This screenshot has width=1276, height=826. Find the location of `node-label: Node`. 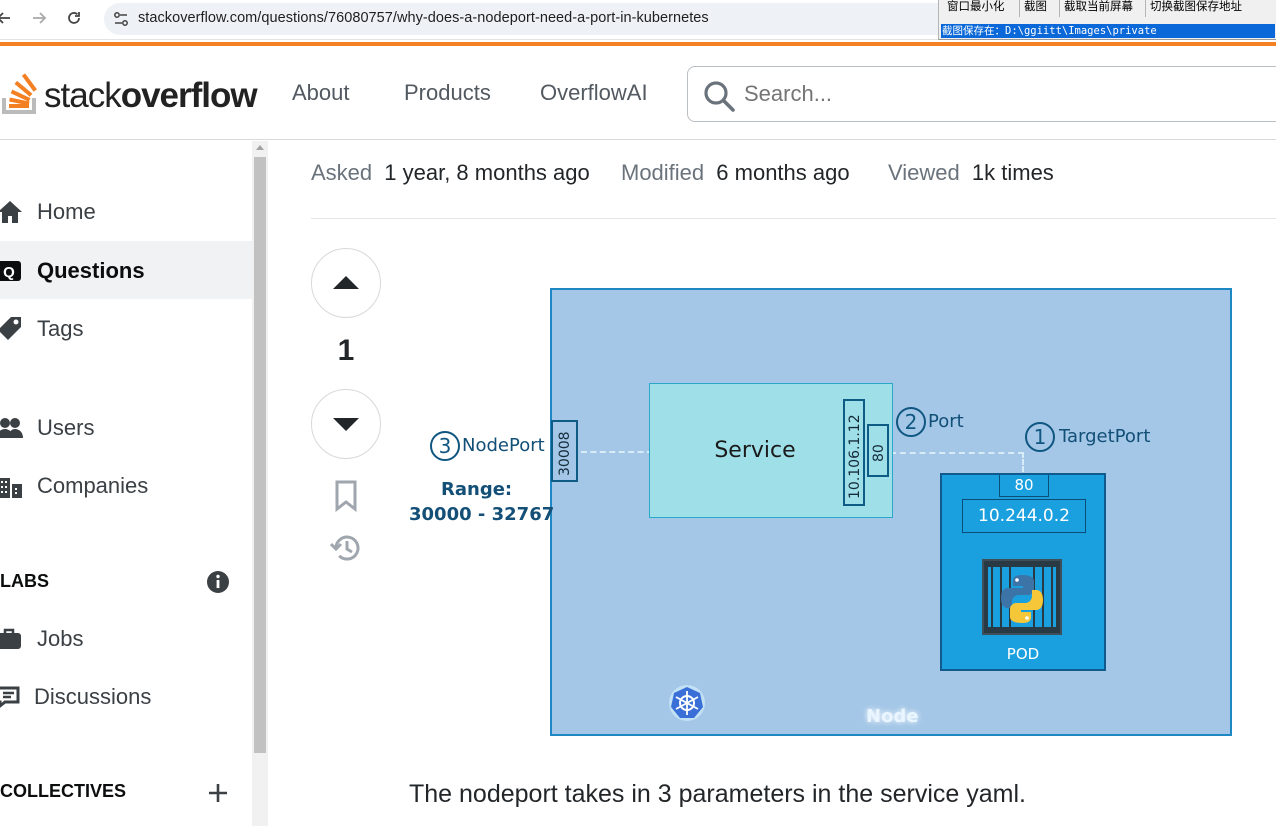

node-label: Node is located at coordinates (892, 716).